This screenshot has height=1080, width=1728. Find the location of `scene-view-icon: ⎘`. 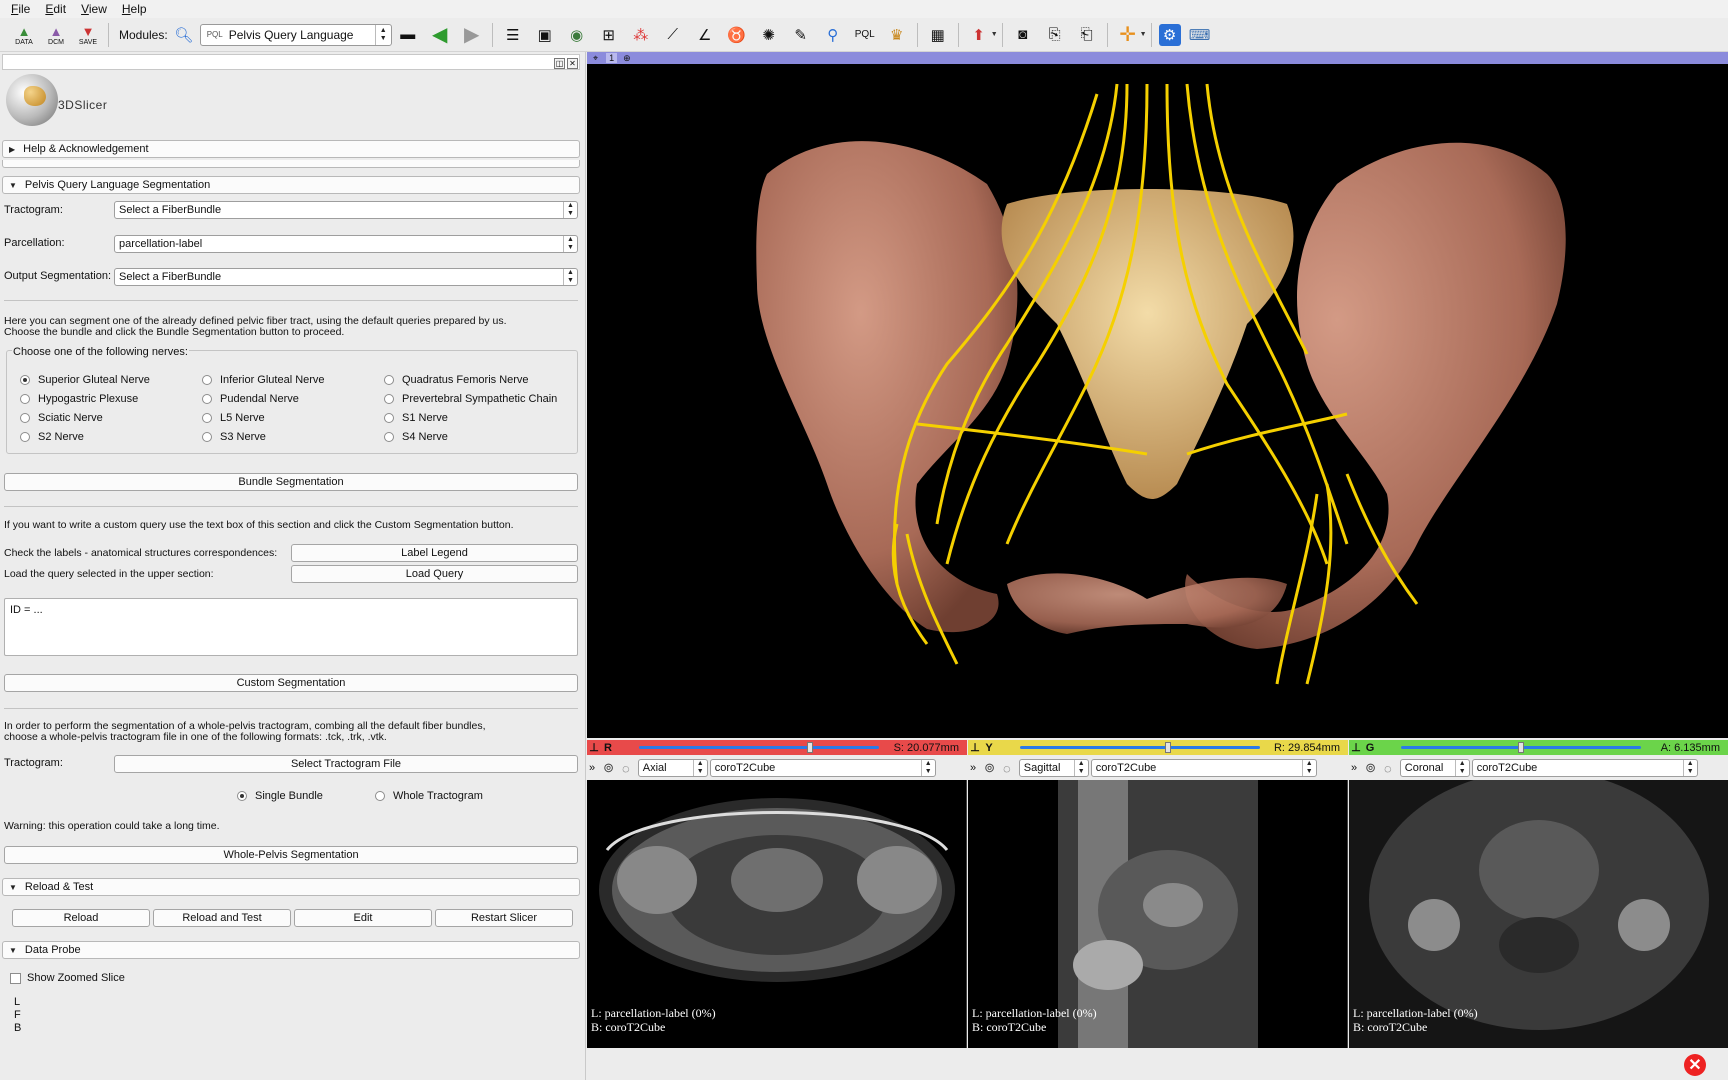

scene-view-icon: ⎘ is located at coordinates (1055, 35).